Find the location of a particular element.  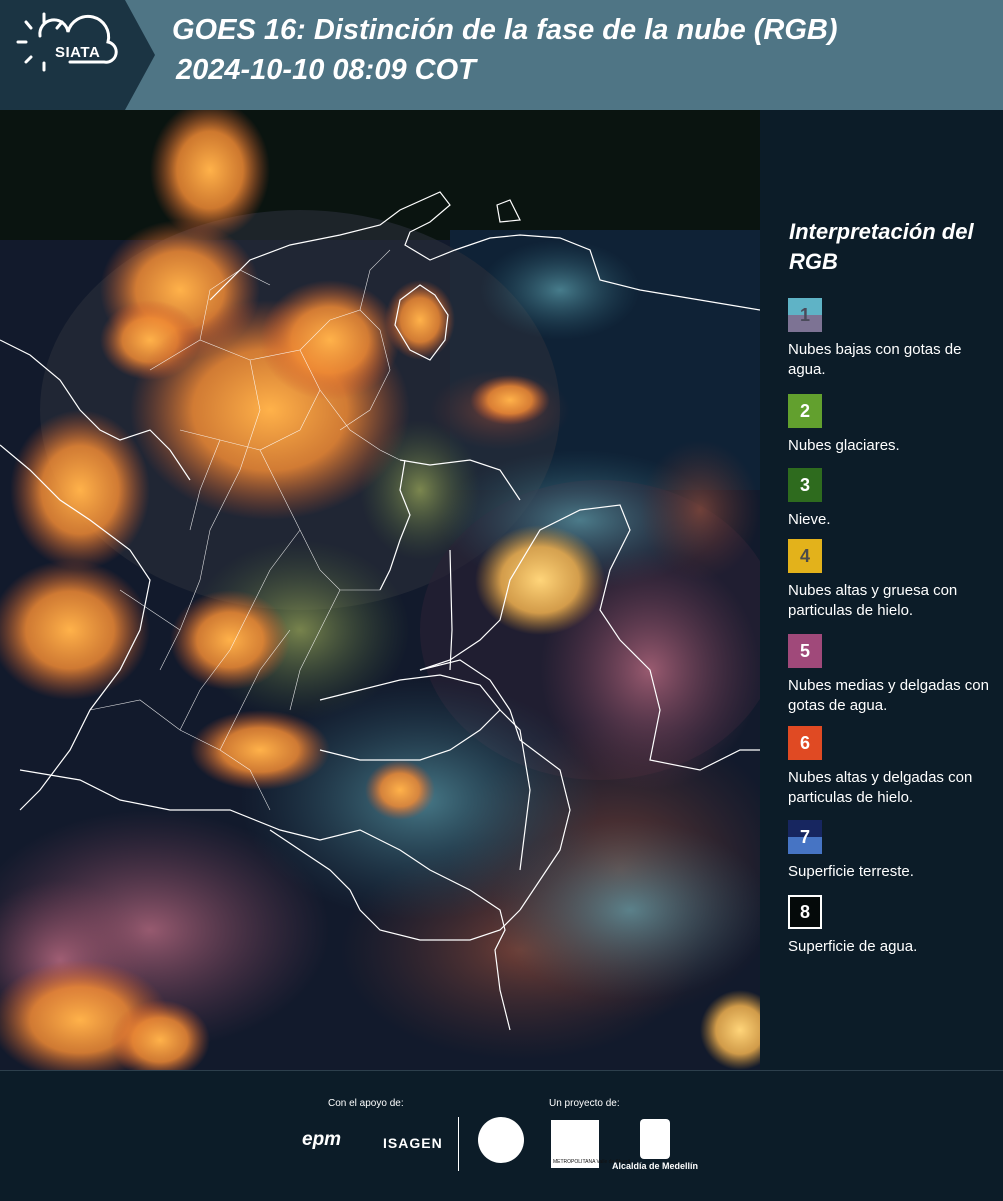

legend-number: 5 is located at coordinates (804, 651).